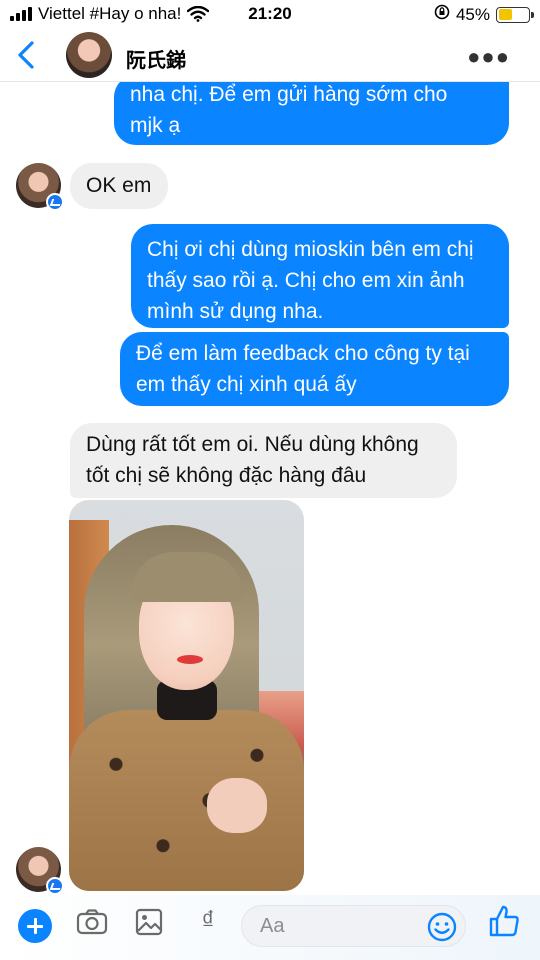  Describe the element at coordinates (149, 924) in the screenshot. I see `gallery-icon` at that location.